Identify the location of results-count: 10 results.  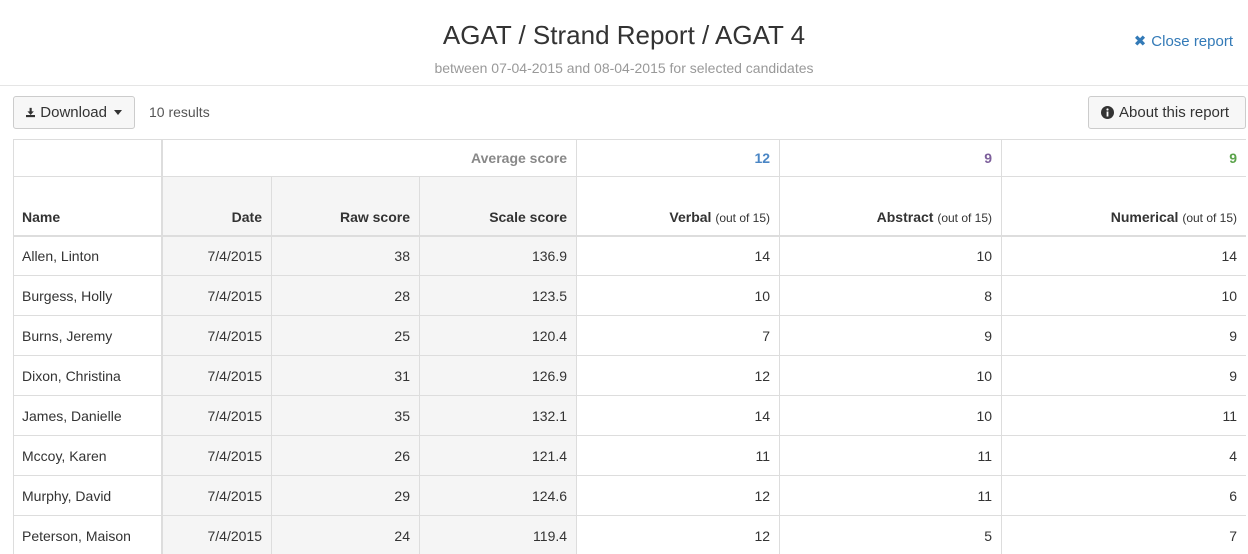
(179, 112).